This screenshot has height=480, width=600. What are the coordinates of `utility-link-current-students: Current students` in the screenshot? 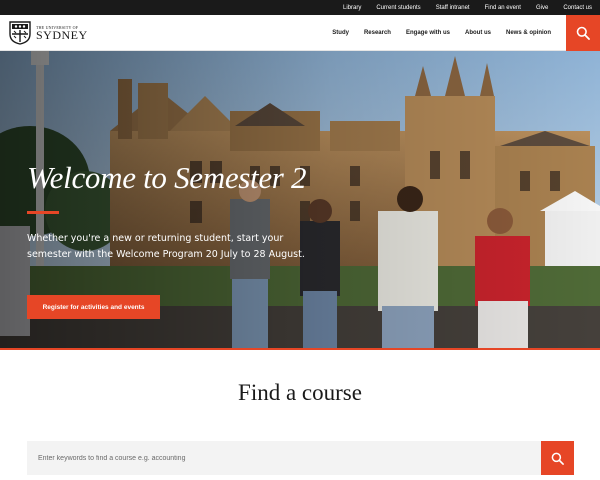 It's located at (398, 8).